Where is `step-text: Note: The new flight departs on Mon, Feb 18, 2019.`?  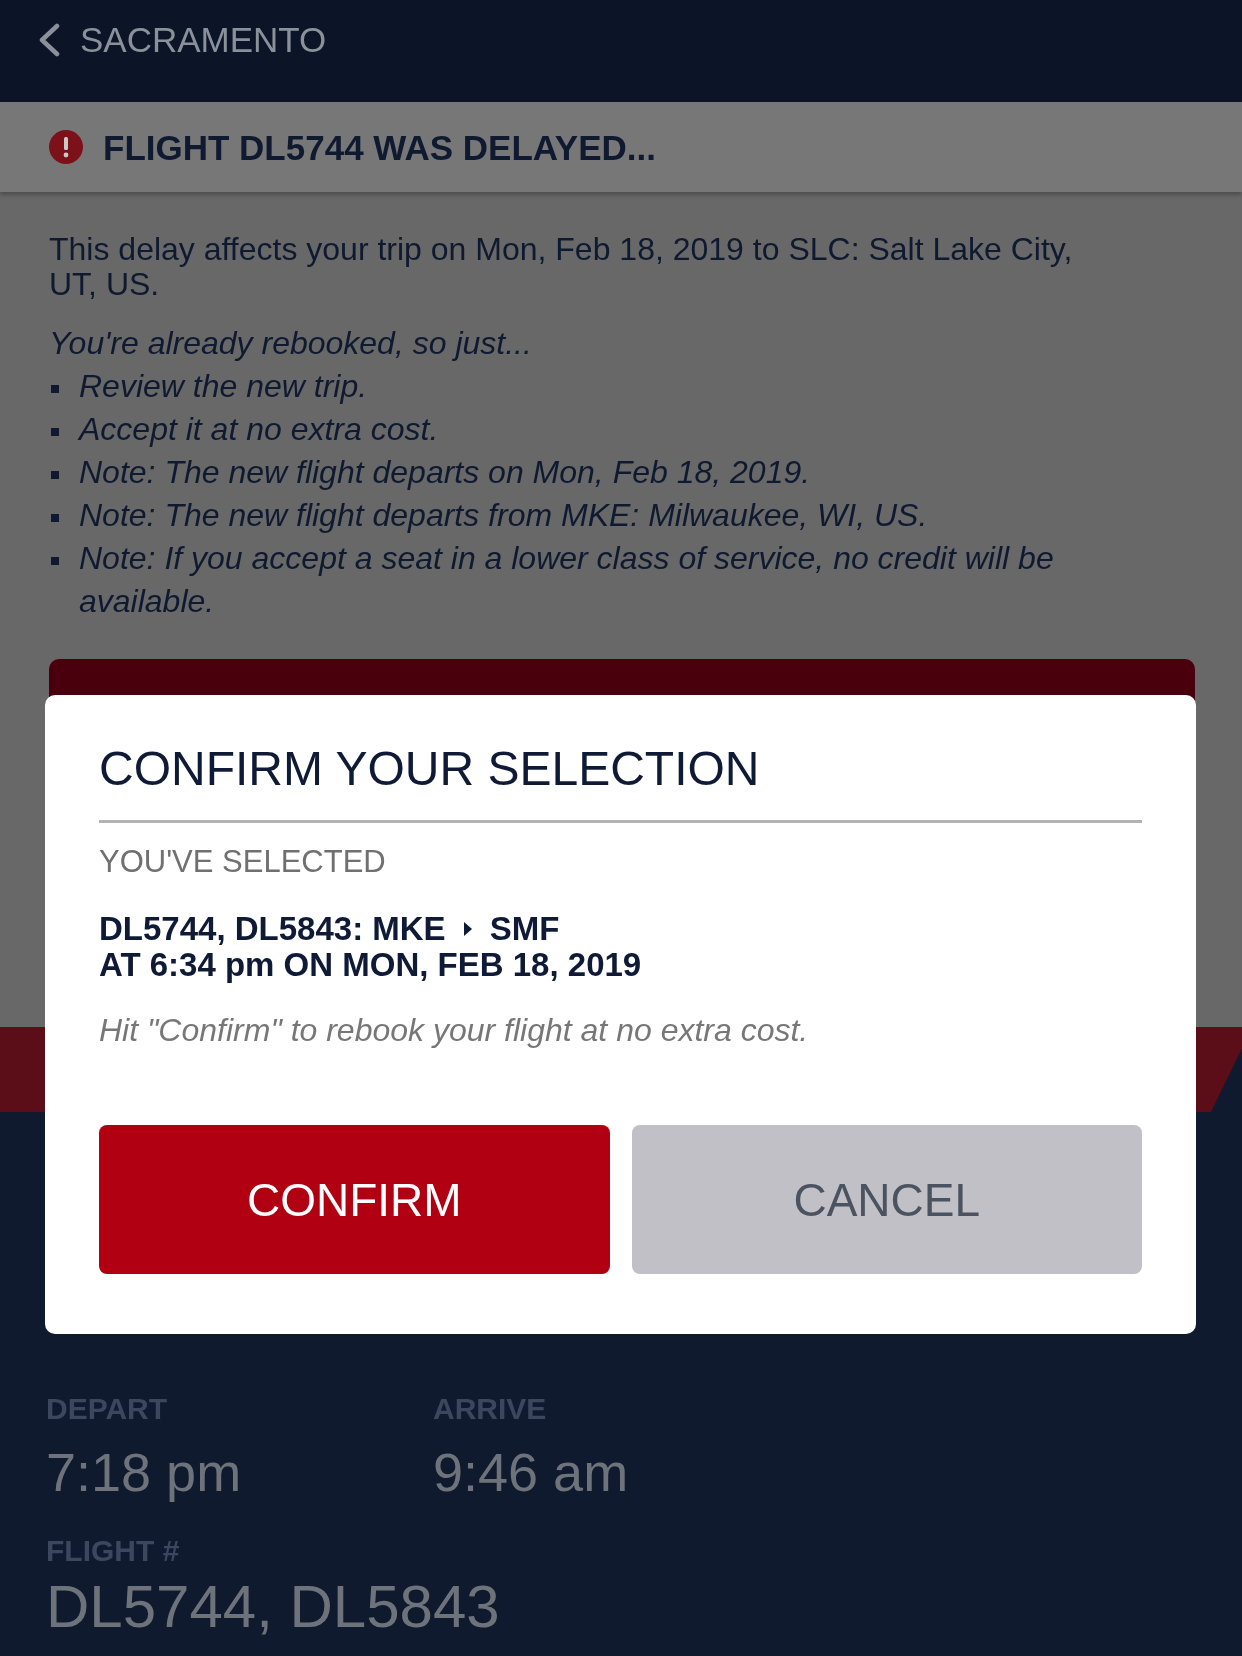 step-text: Note: The new flight departs on Mon, Feb 18, 2019. is located at coordinates (445, 472).